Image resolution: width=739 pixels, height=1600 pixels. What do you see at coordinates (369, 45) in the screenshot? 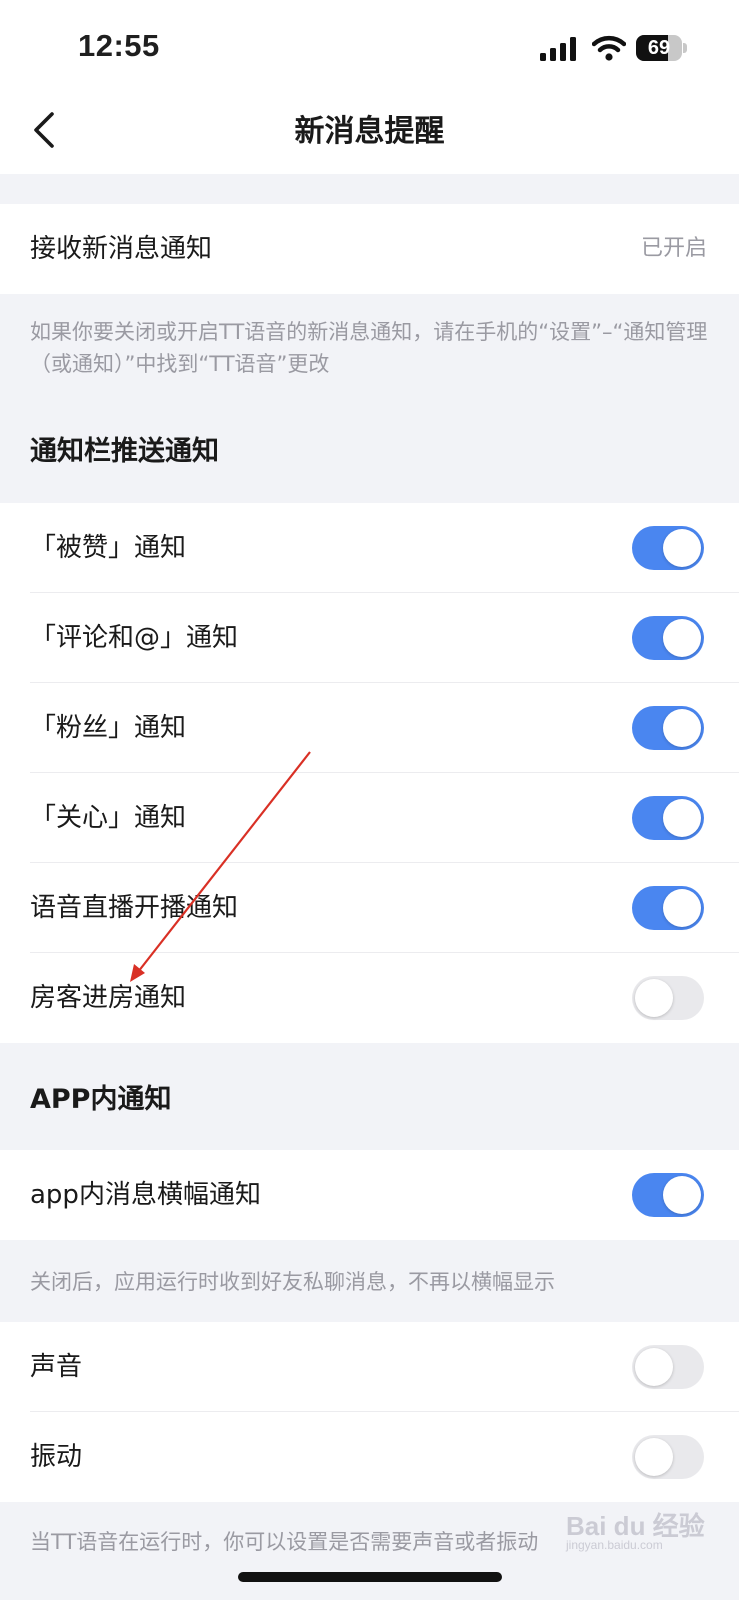
I see `status-bar: 12:55 69` at bounding box center [369, 45].